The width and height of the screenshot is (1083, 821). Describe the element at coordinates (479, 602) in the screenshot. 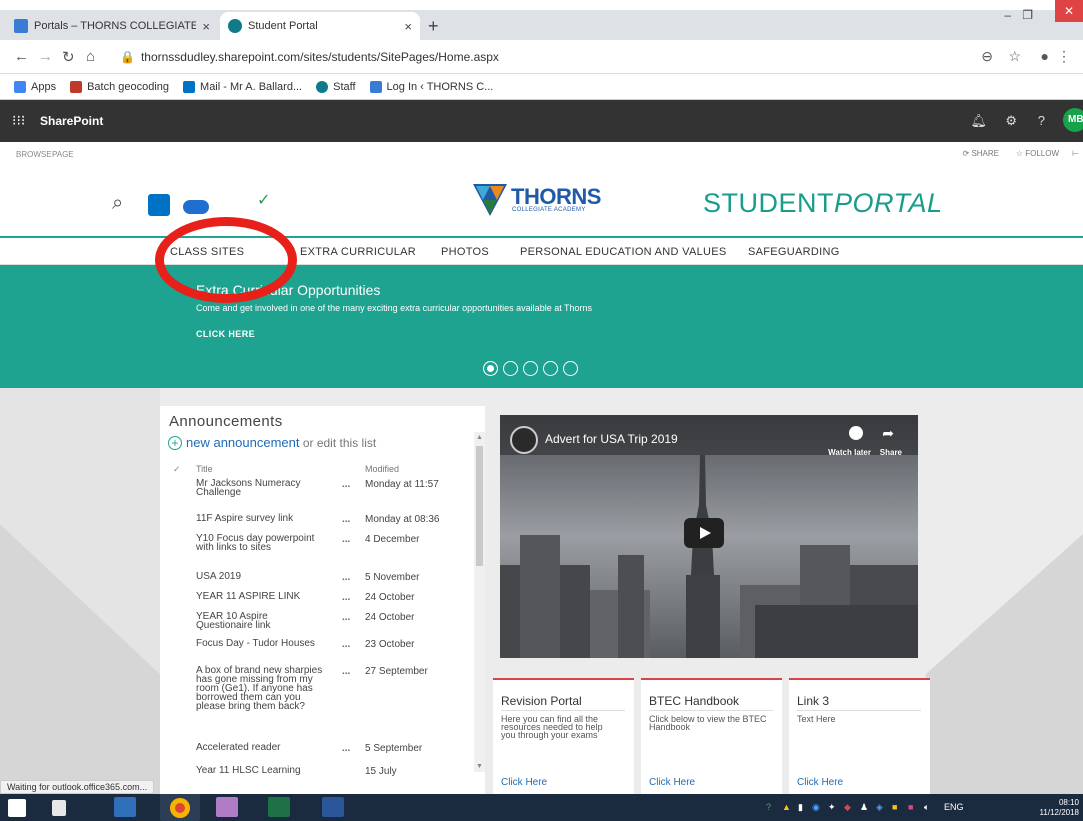

I see `announcements-scrollbar: ▲ ▼` at that location.